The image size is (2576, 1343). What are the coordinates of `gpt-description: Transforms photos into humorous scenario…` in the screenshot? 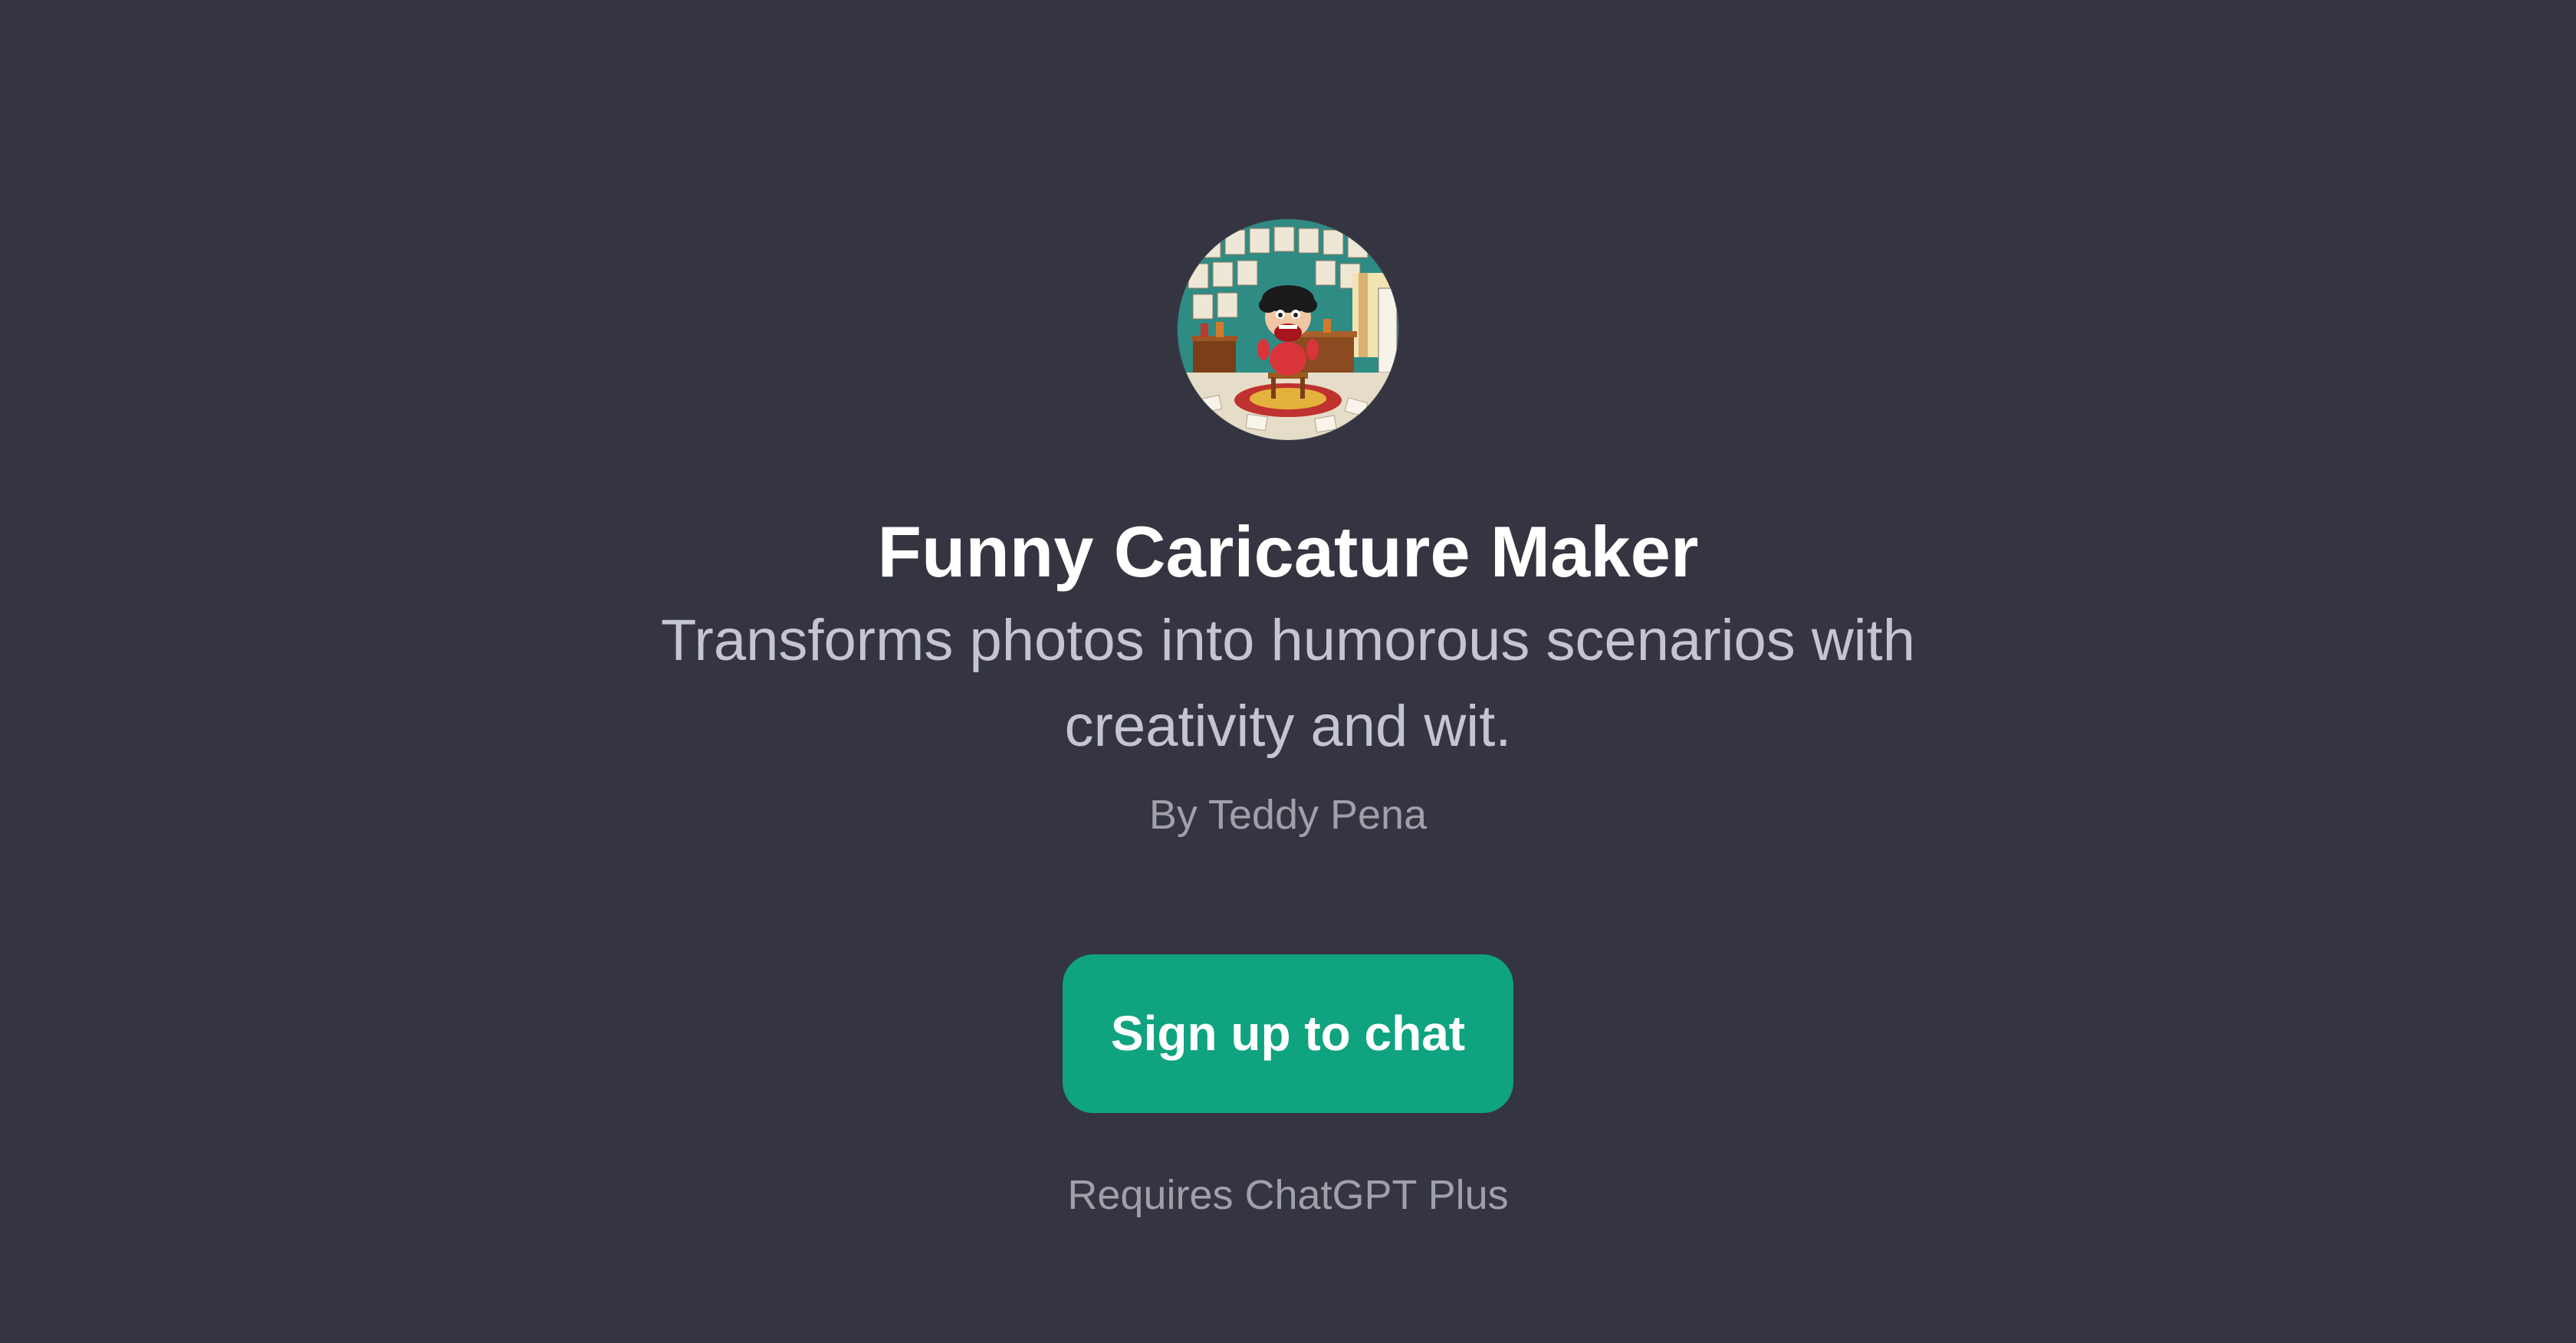 It's located at (1288, 684).